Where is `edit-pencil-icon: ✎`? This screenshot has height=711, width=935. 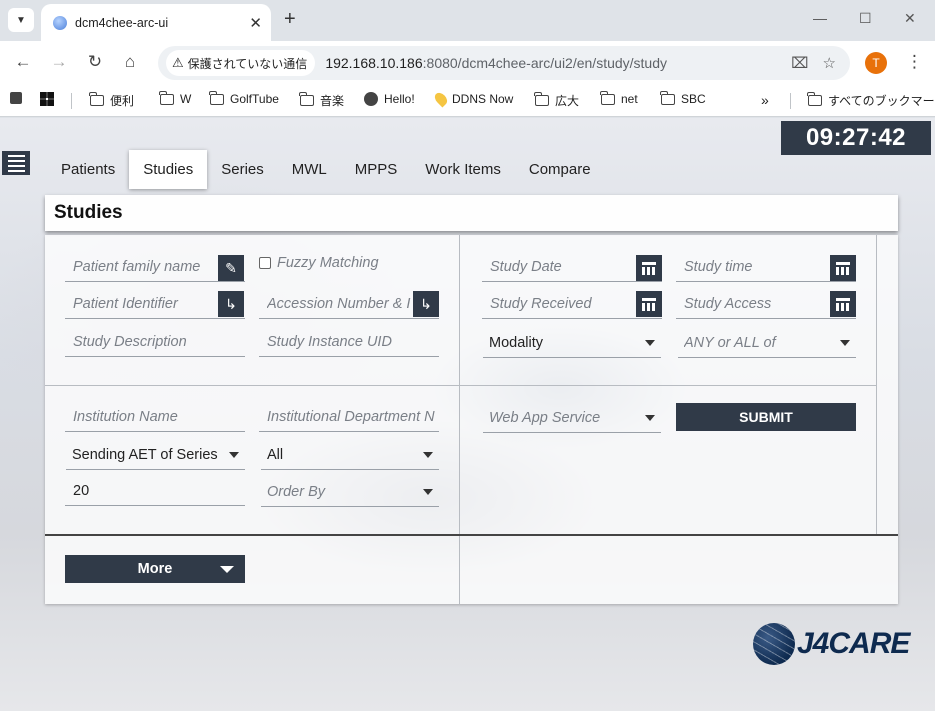
edit-pencil-icon: ✎ is located at coordinates (231, 268).